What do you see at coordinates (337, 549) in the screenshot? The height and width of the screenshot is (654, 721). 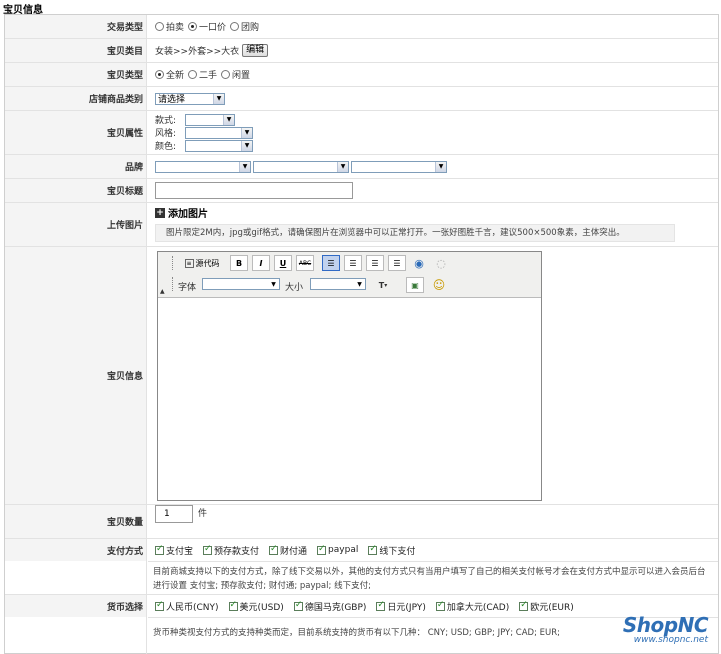 I see `checkbox-paypal: paypal` at bounding box center [337, 549].